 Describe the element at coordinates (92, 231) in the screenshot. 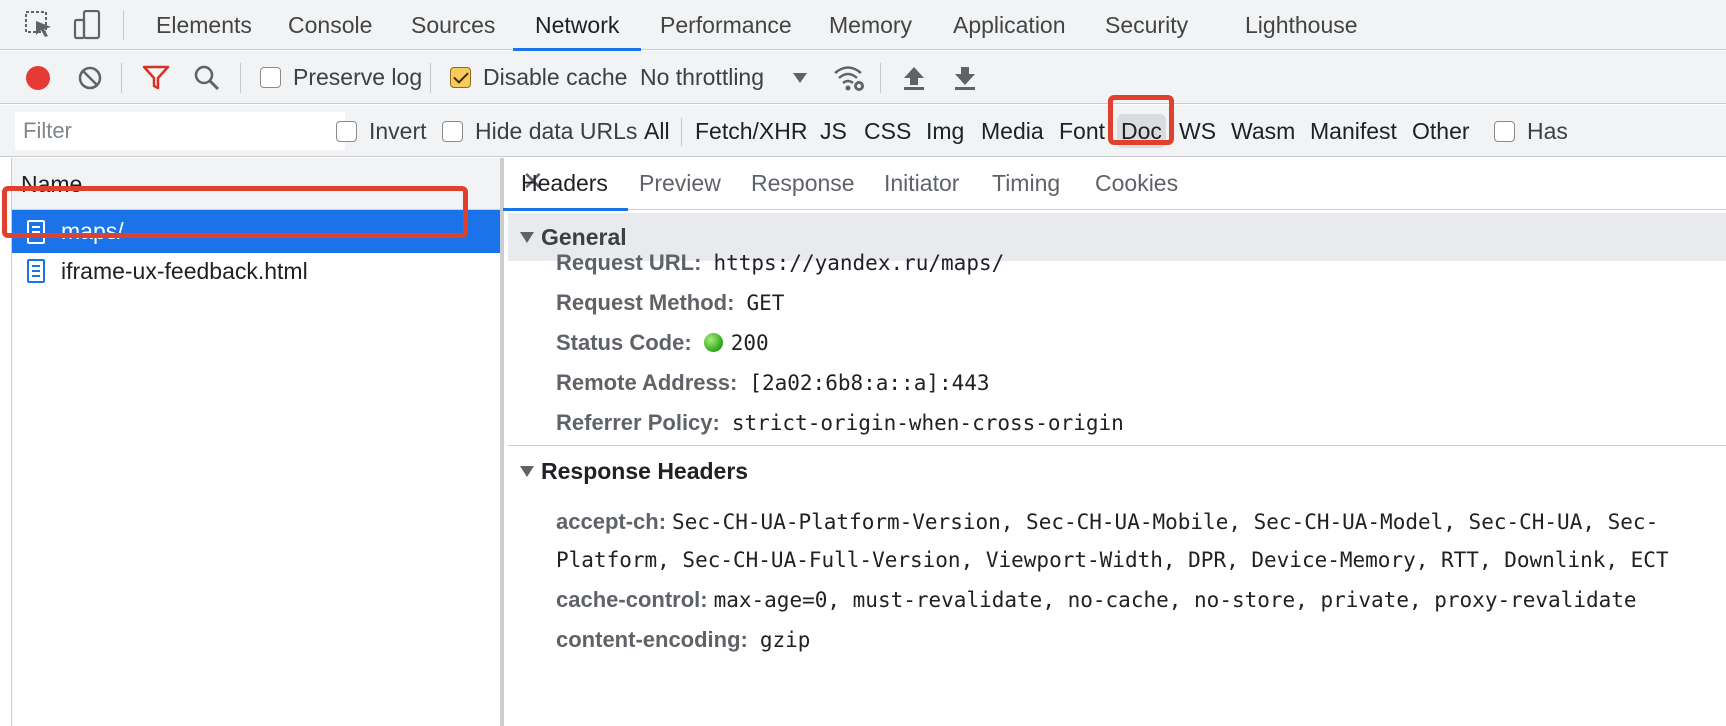

I see `request-name: maps/` at that location.